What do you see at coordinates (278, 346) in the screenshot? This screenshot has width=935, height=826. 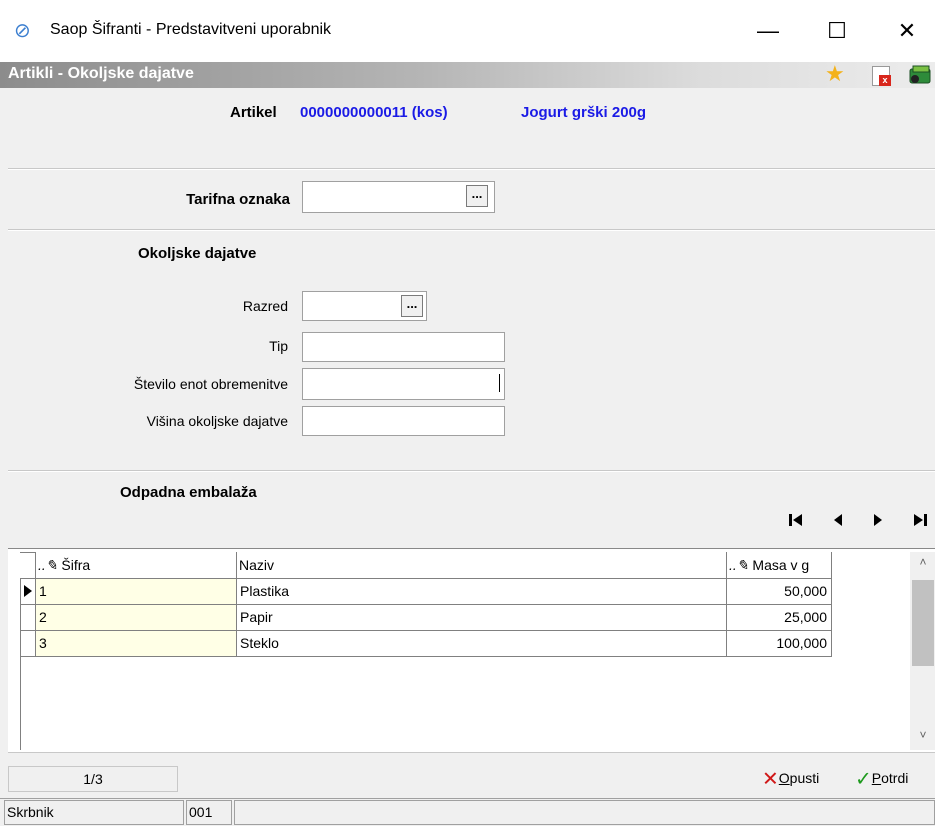 I see `tip-label: Tip` at bounding box center [278, 346].